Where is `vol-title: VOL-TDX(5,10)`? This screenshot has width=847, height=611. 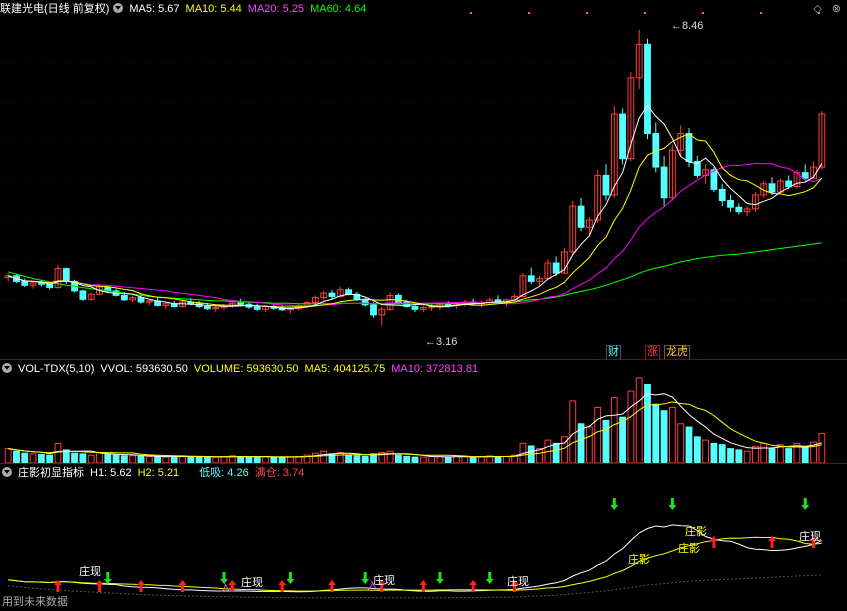 vol-title: VOL-TDX(5,10) is located at coordinates (56, 369).